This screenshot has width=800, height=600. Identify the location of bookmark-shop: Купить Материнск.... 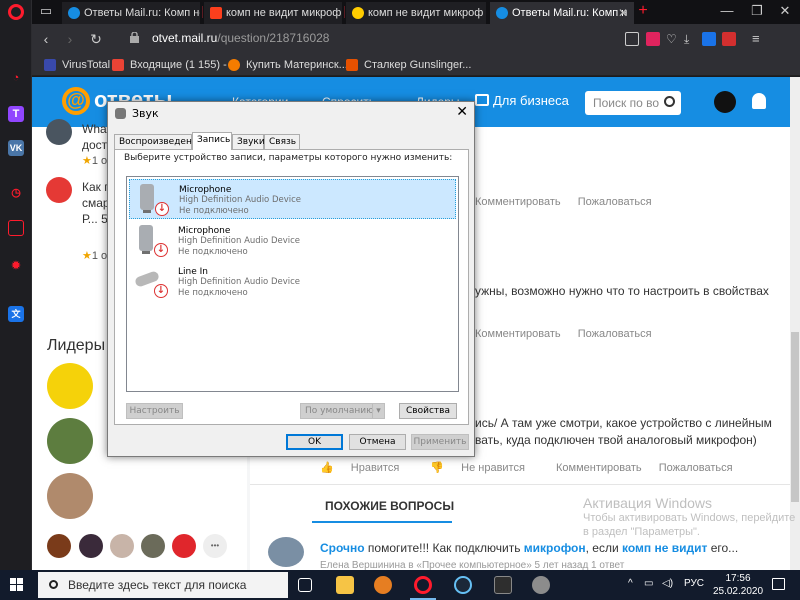
(288, 65).